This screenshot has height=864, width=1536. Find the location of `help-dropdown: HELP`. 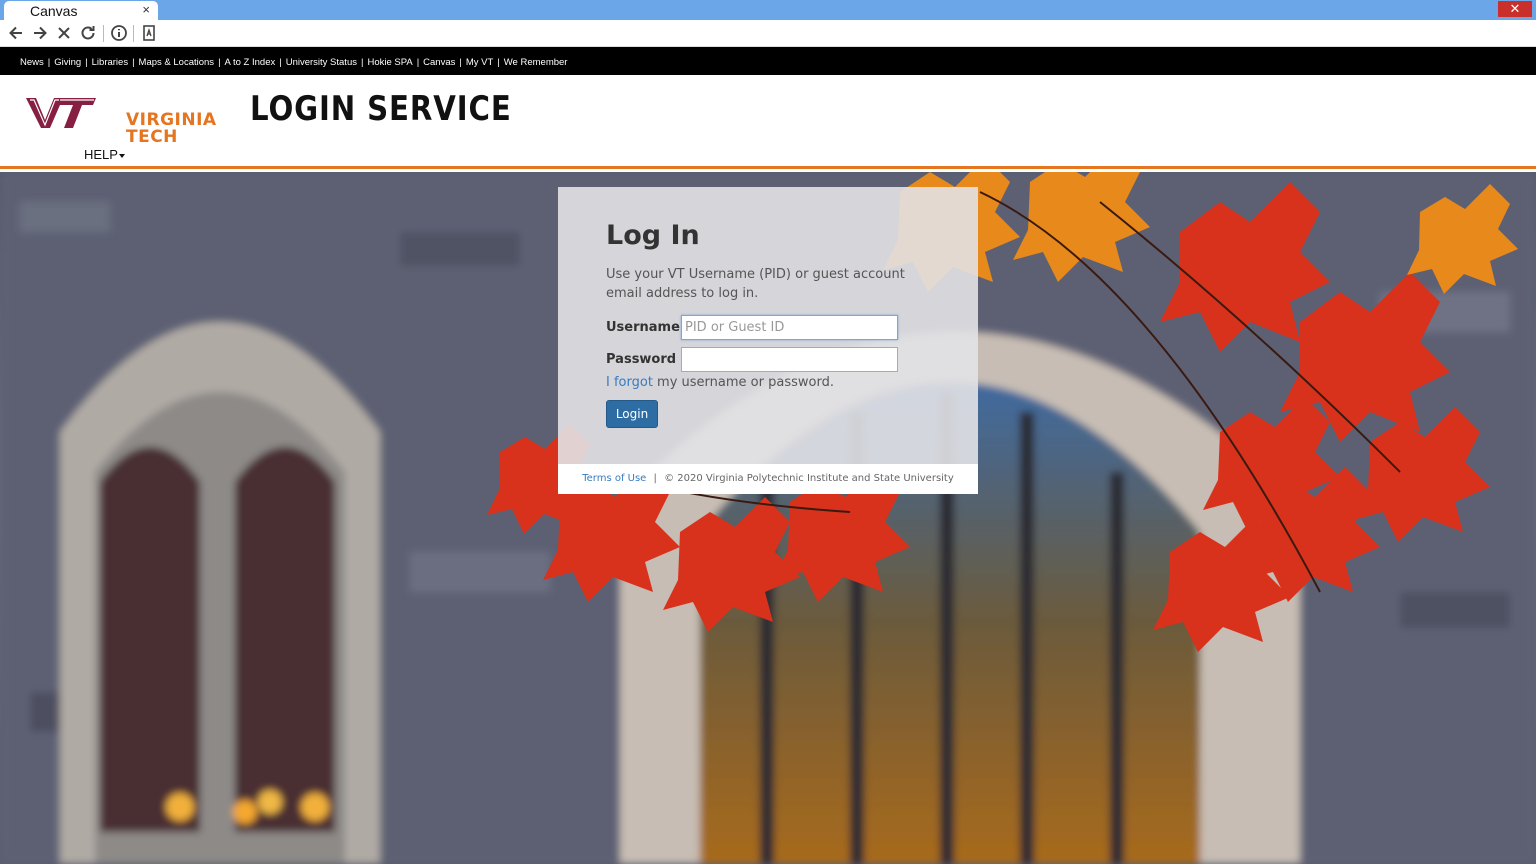

help-dropdown: HELP is located at coordinates (104, 154).